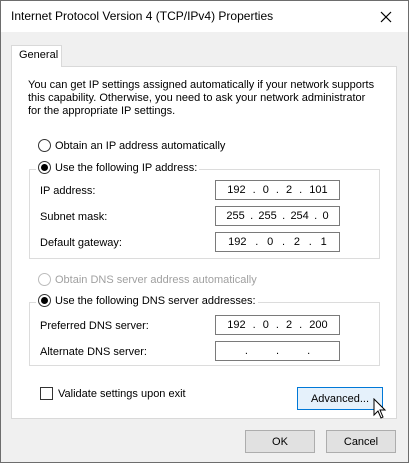 The width and height of the screenshot is (409, 463). Describe the element at coordinates (235, 216) in the screenshot. I see `subnet-octet-1: 255` at that location.